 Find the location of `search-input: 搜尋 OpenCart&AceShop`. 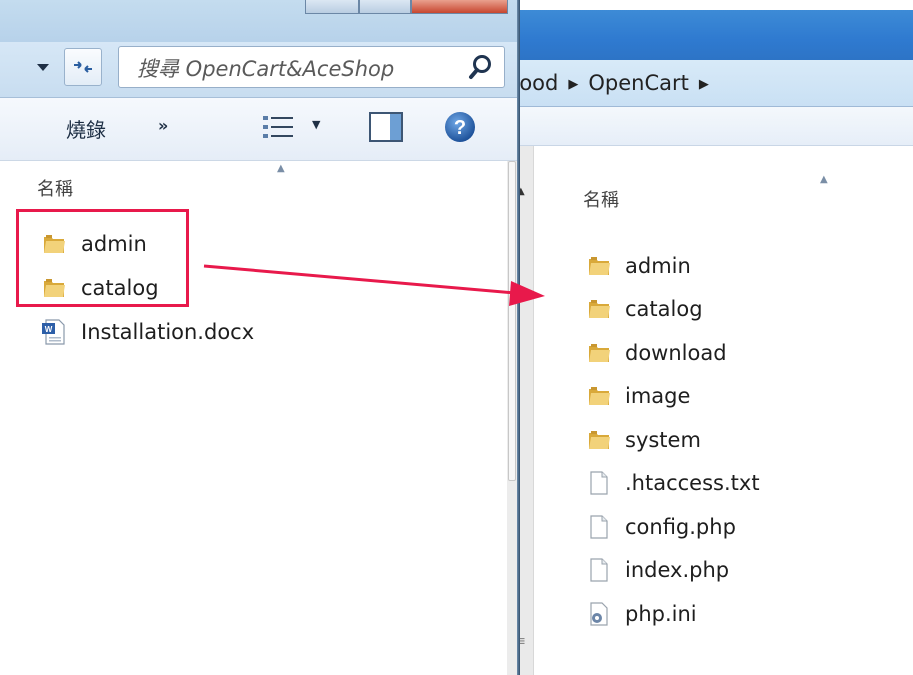

search-input: 搜尋 OpenCart&AceShop is located at coordinates (311, 67).